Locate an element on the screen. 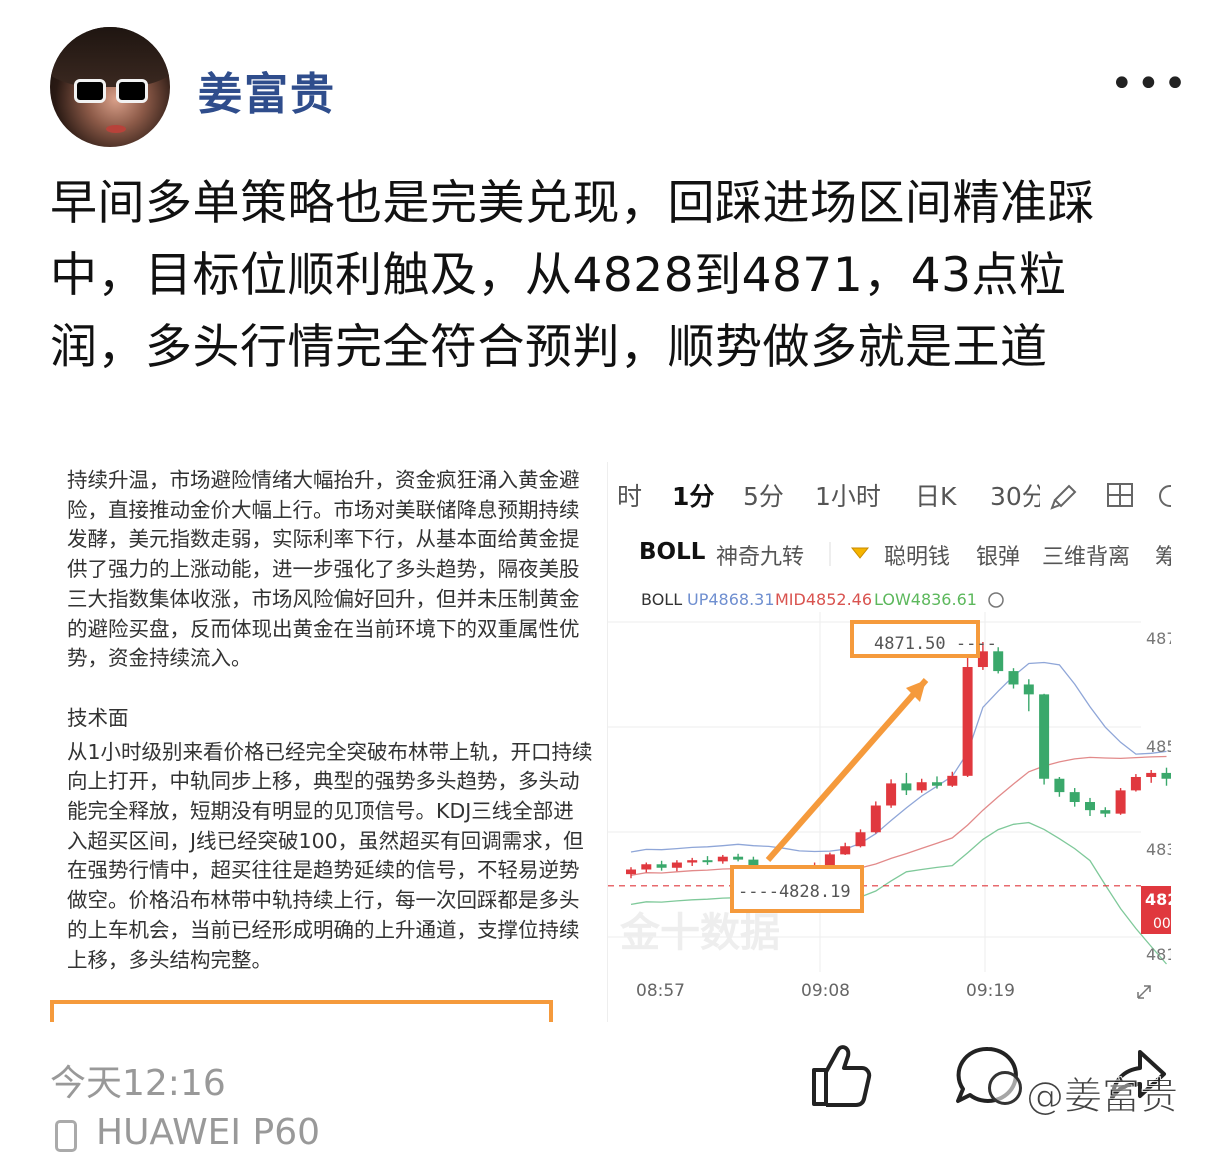  post-time: 今天12:16 is located at coordinates (138, 1083).